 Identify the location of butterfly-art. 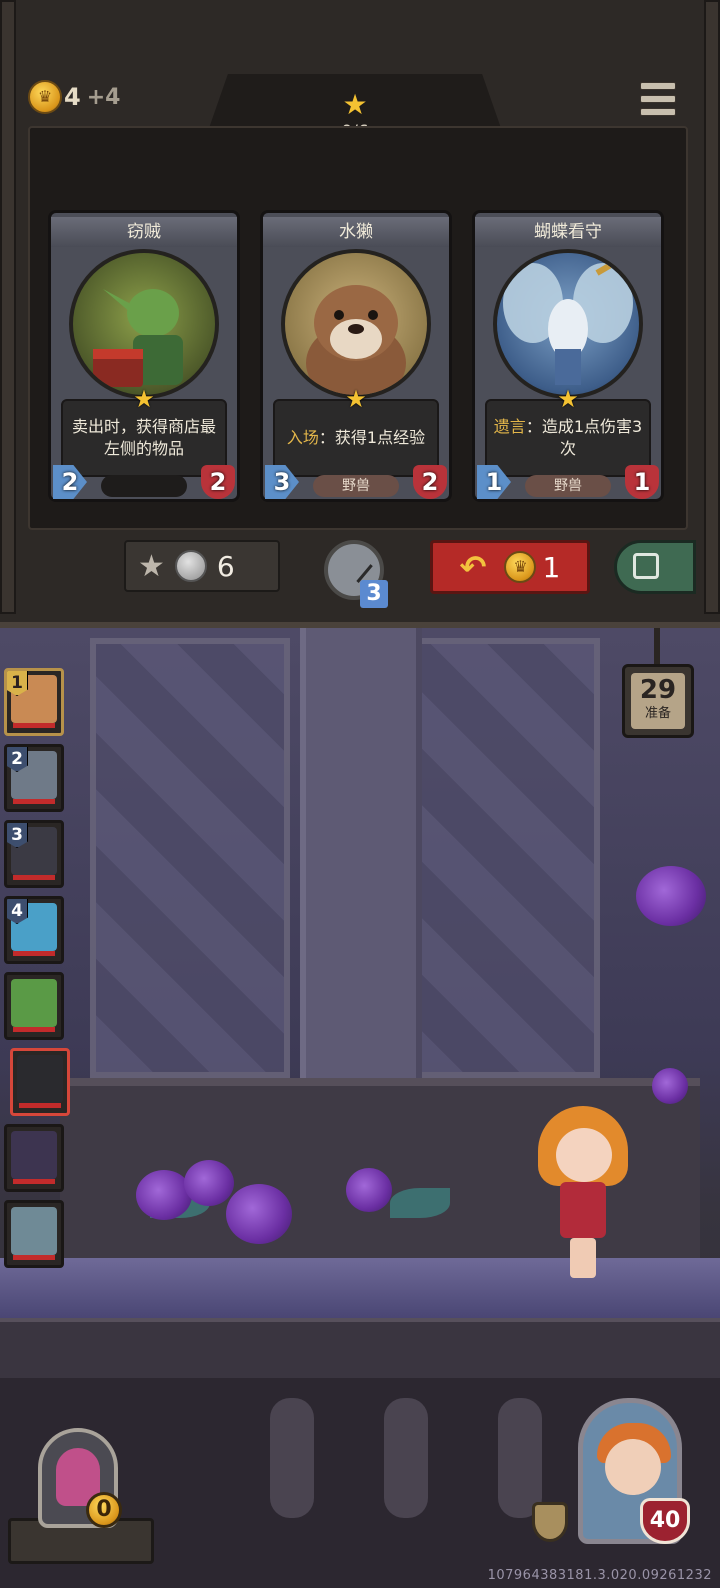
(568, 320).